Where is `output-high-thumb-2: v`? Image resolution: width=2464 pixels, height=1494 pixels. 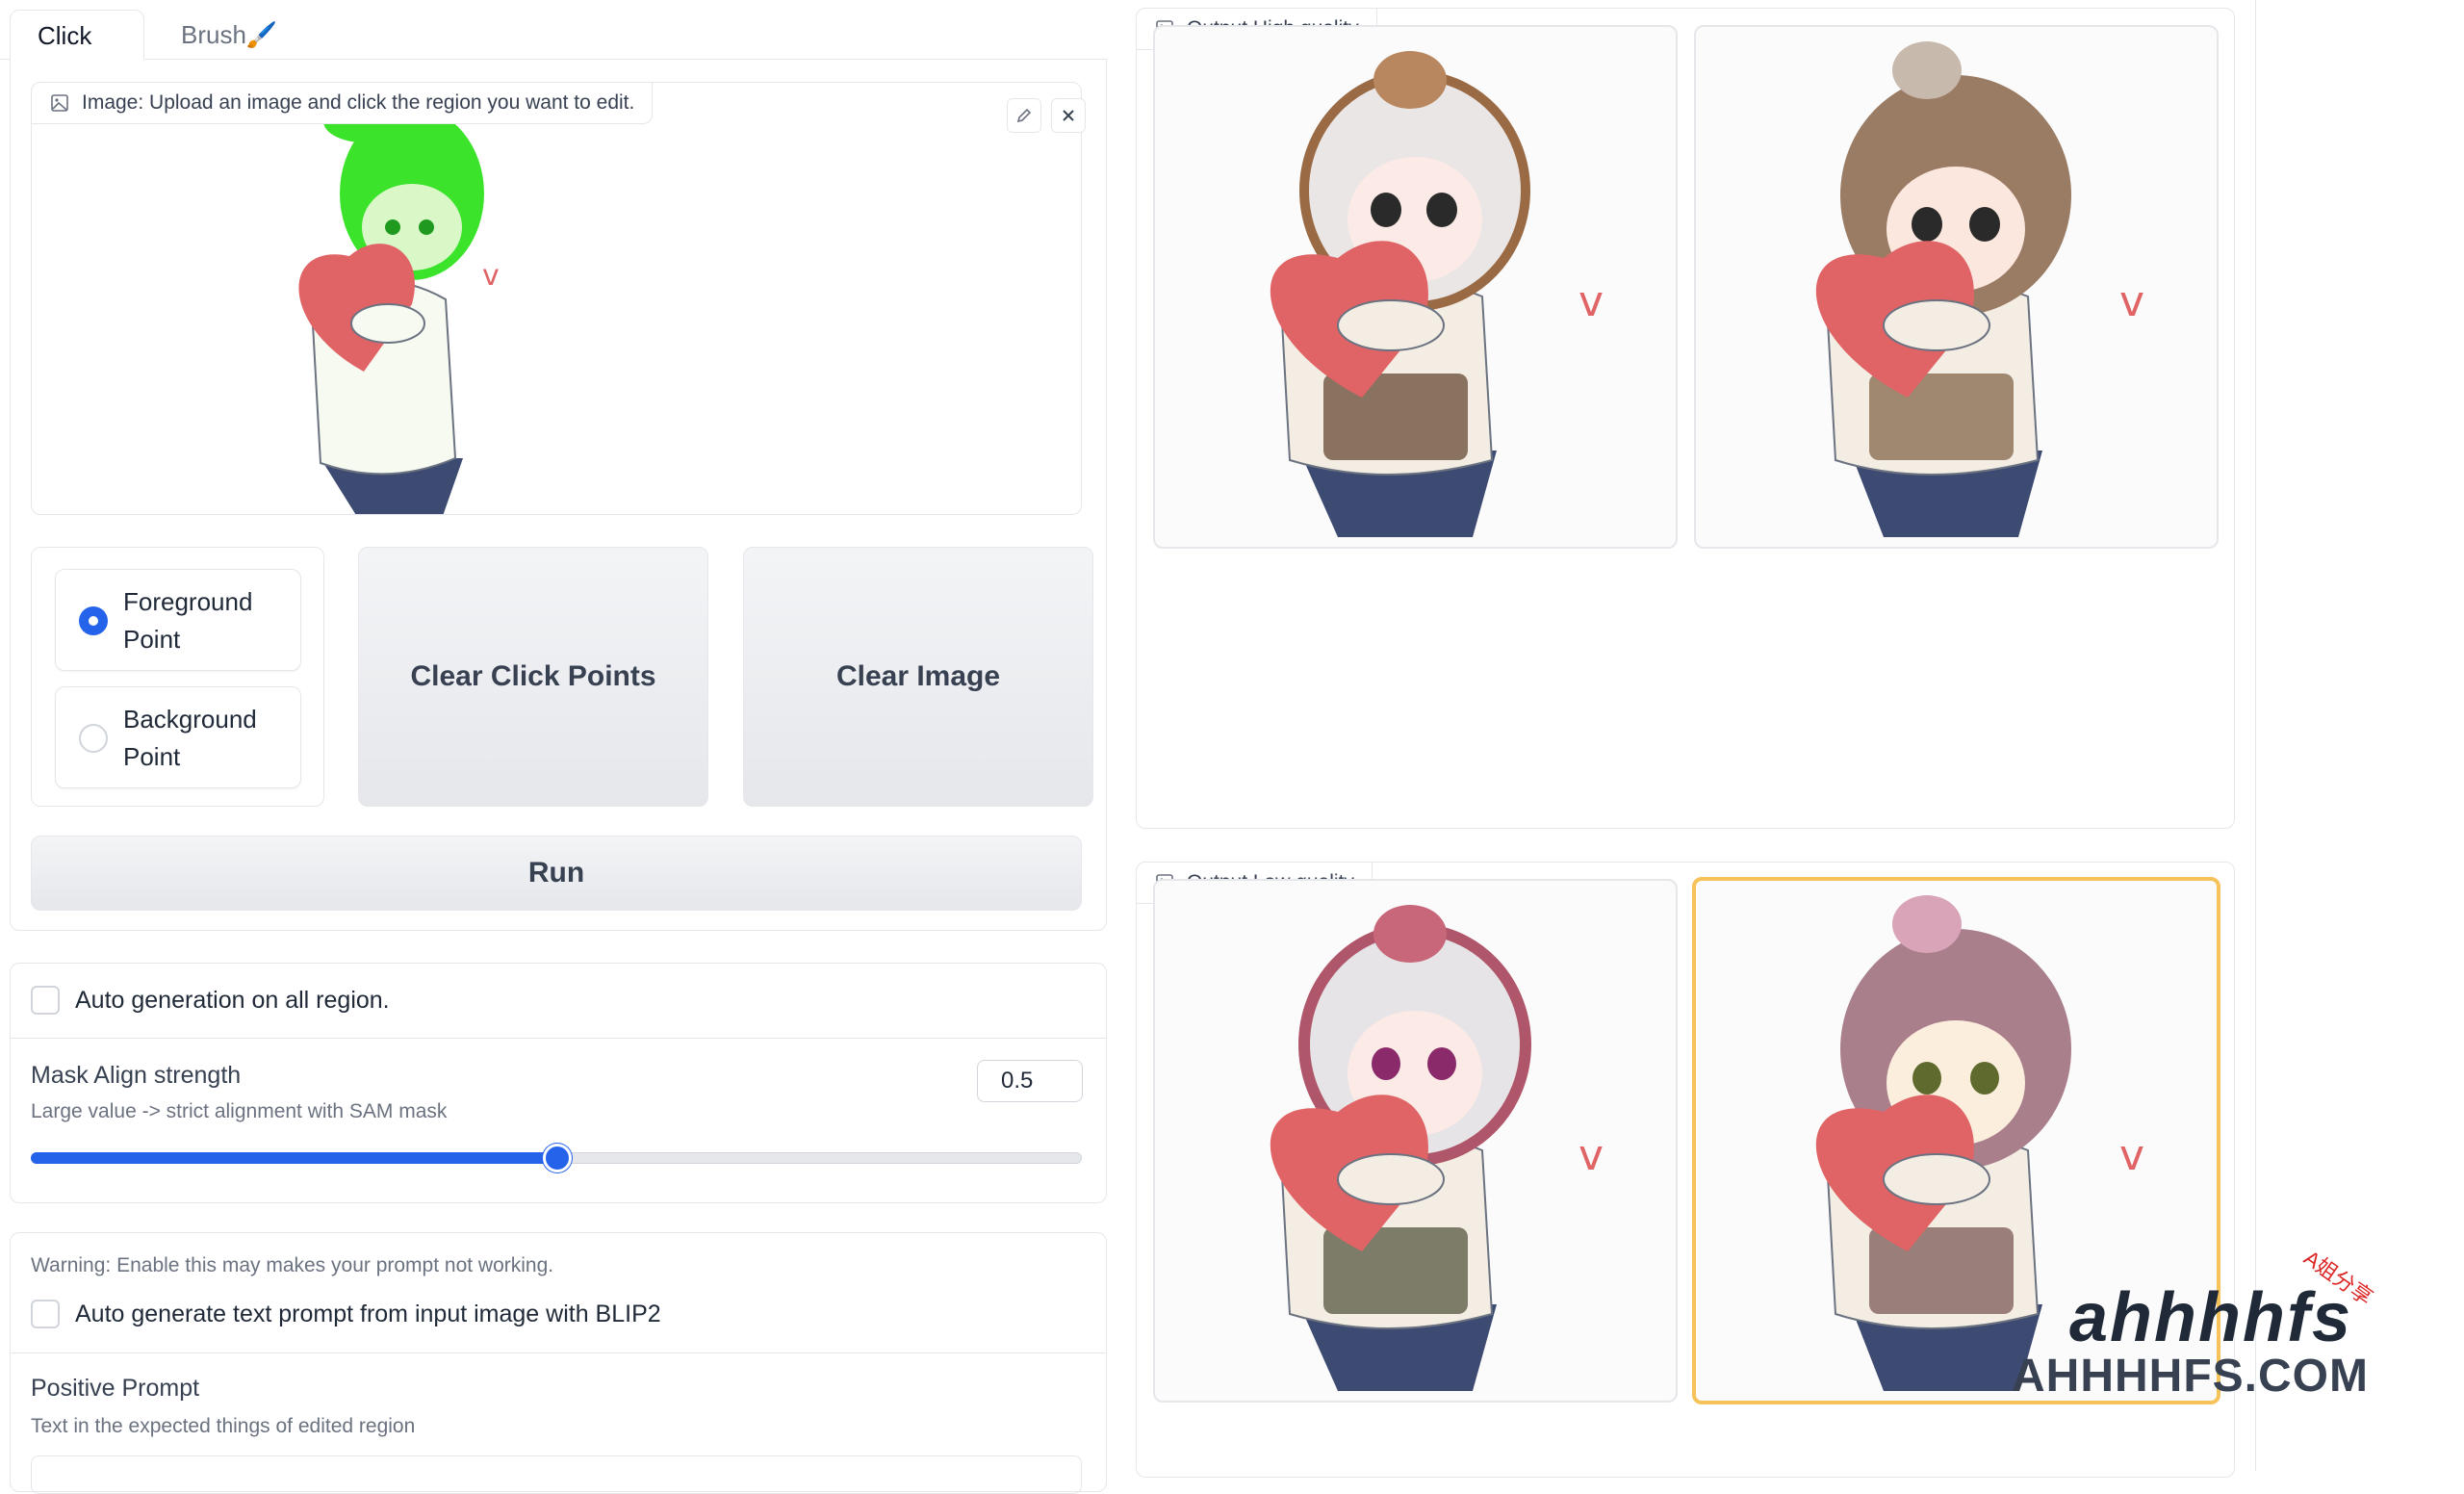 output-high-thumb-2: v is located at coordinates (1956, 287).